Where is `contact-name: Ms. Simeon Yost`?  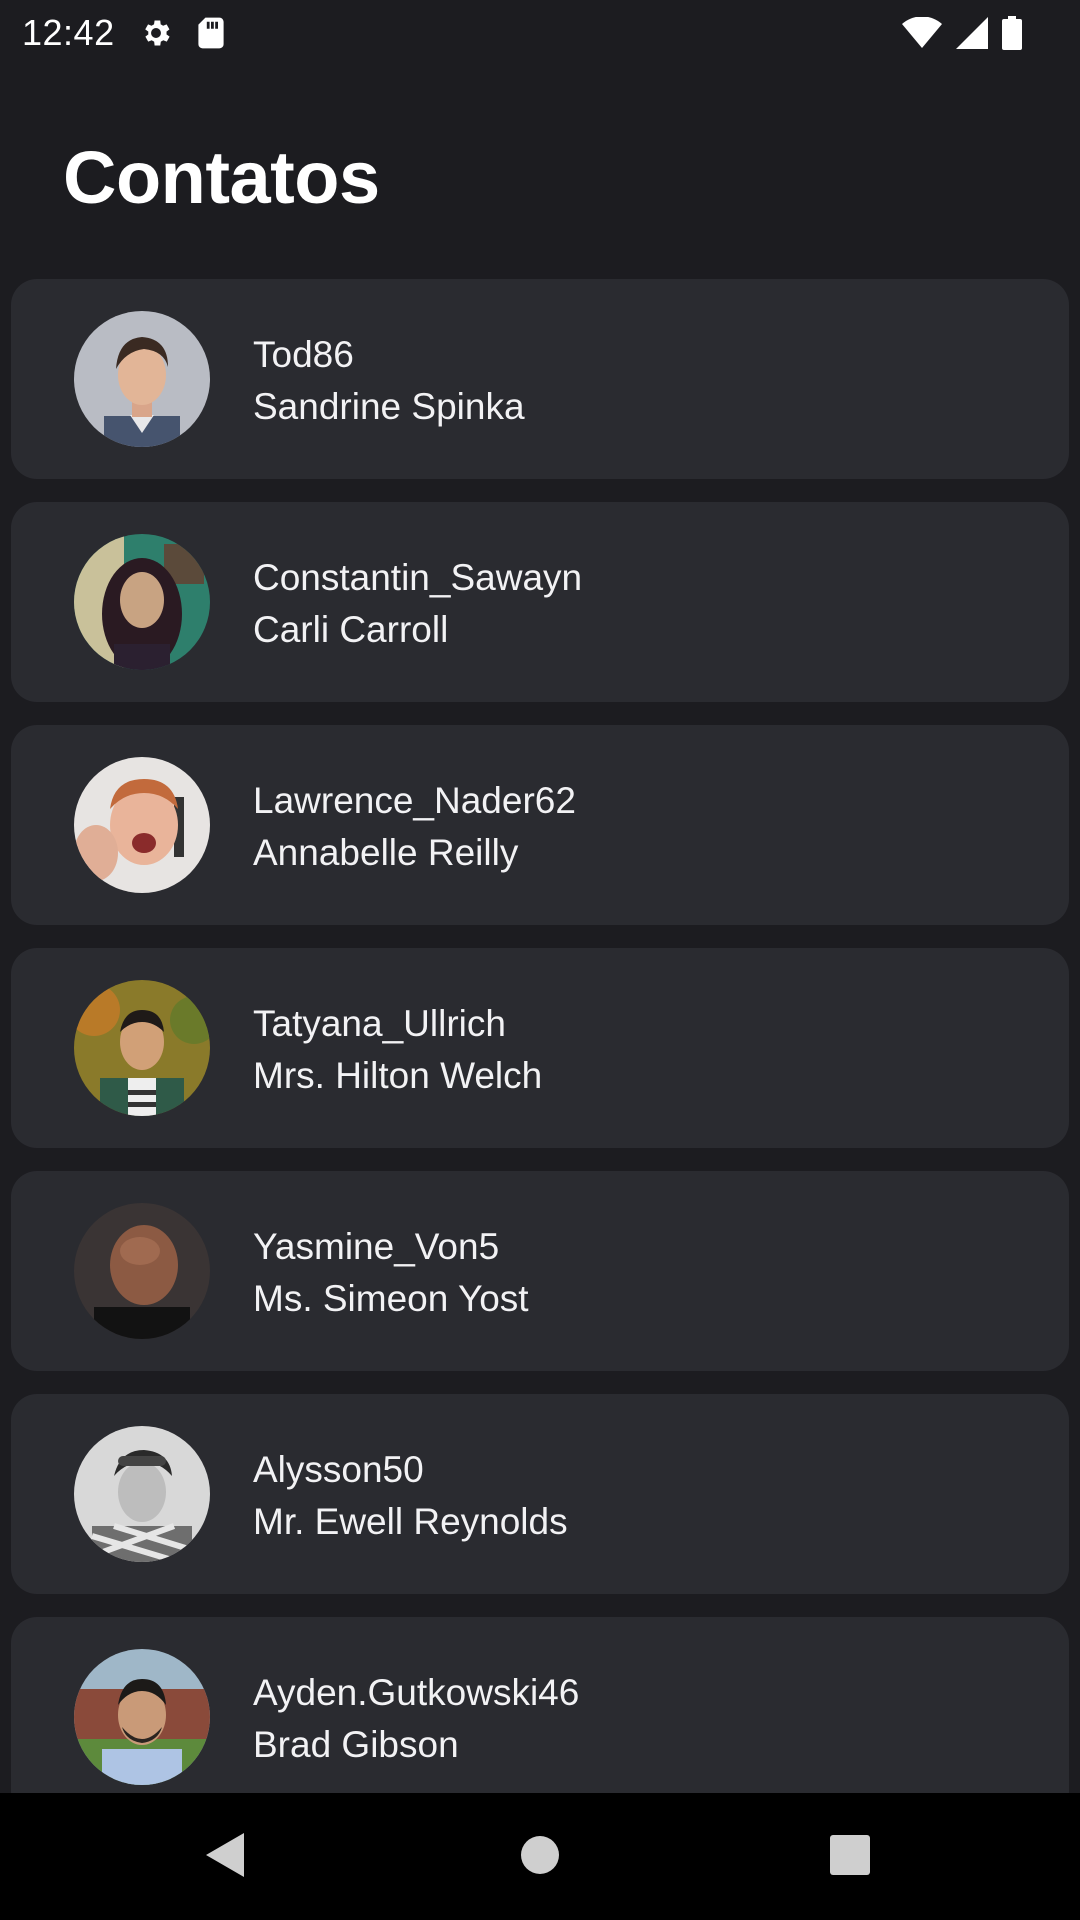 contact-name: Ms. Simeon Yost is located at coordinates (391, 1298).